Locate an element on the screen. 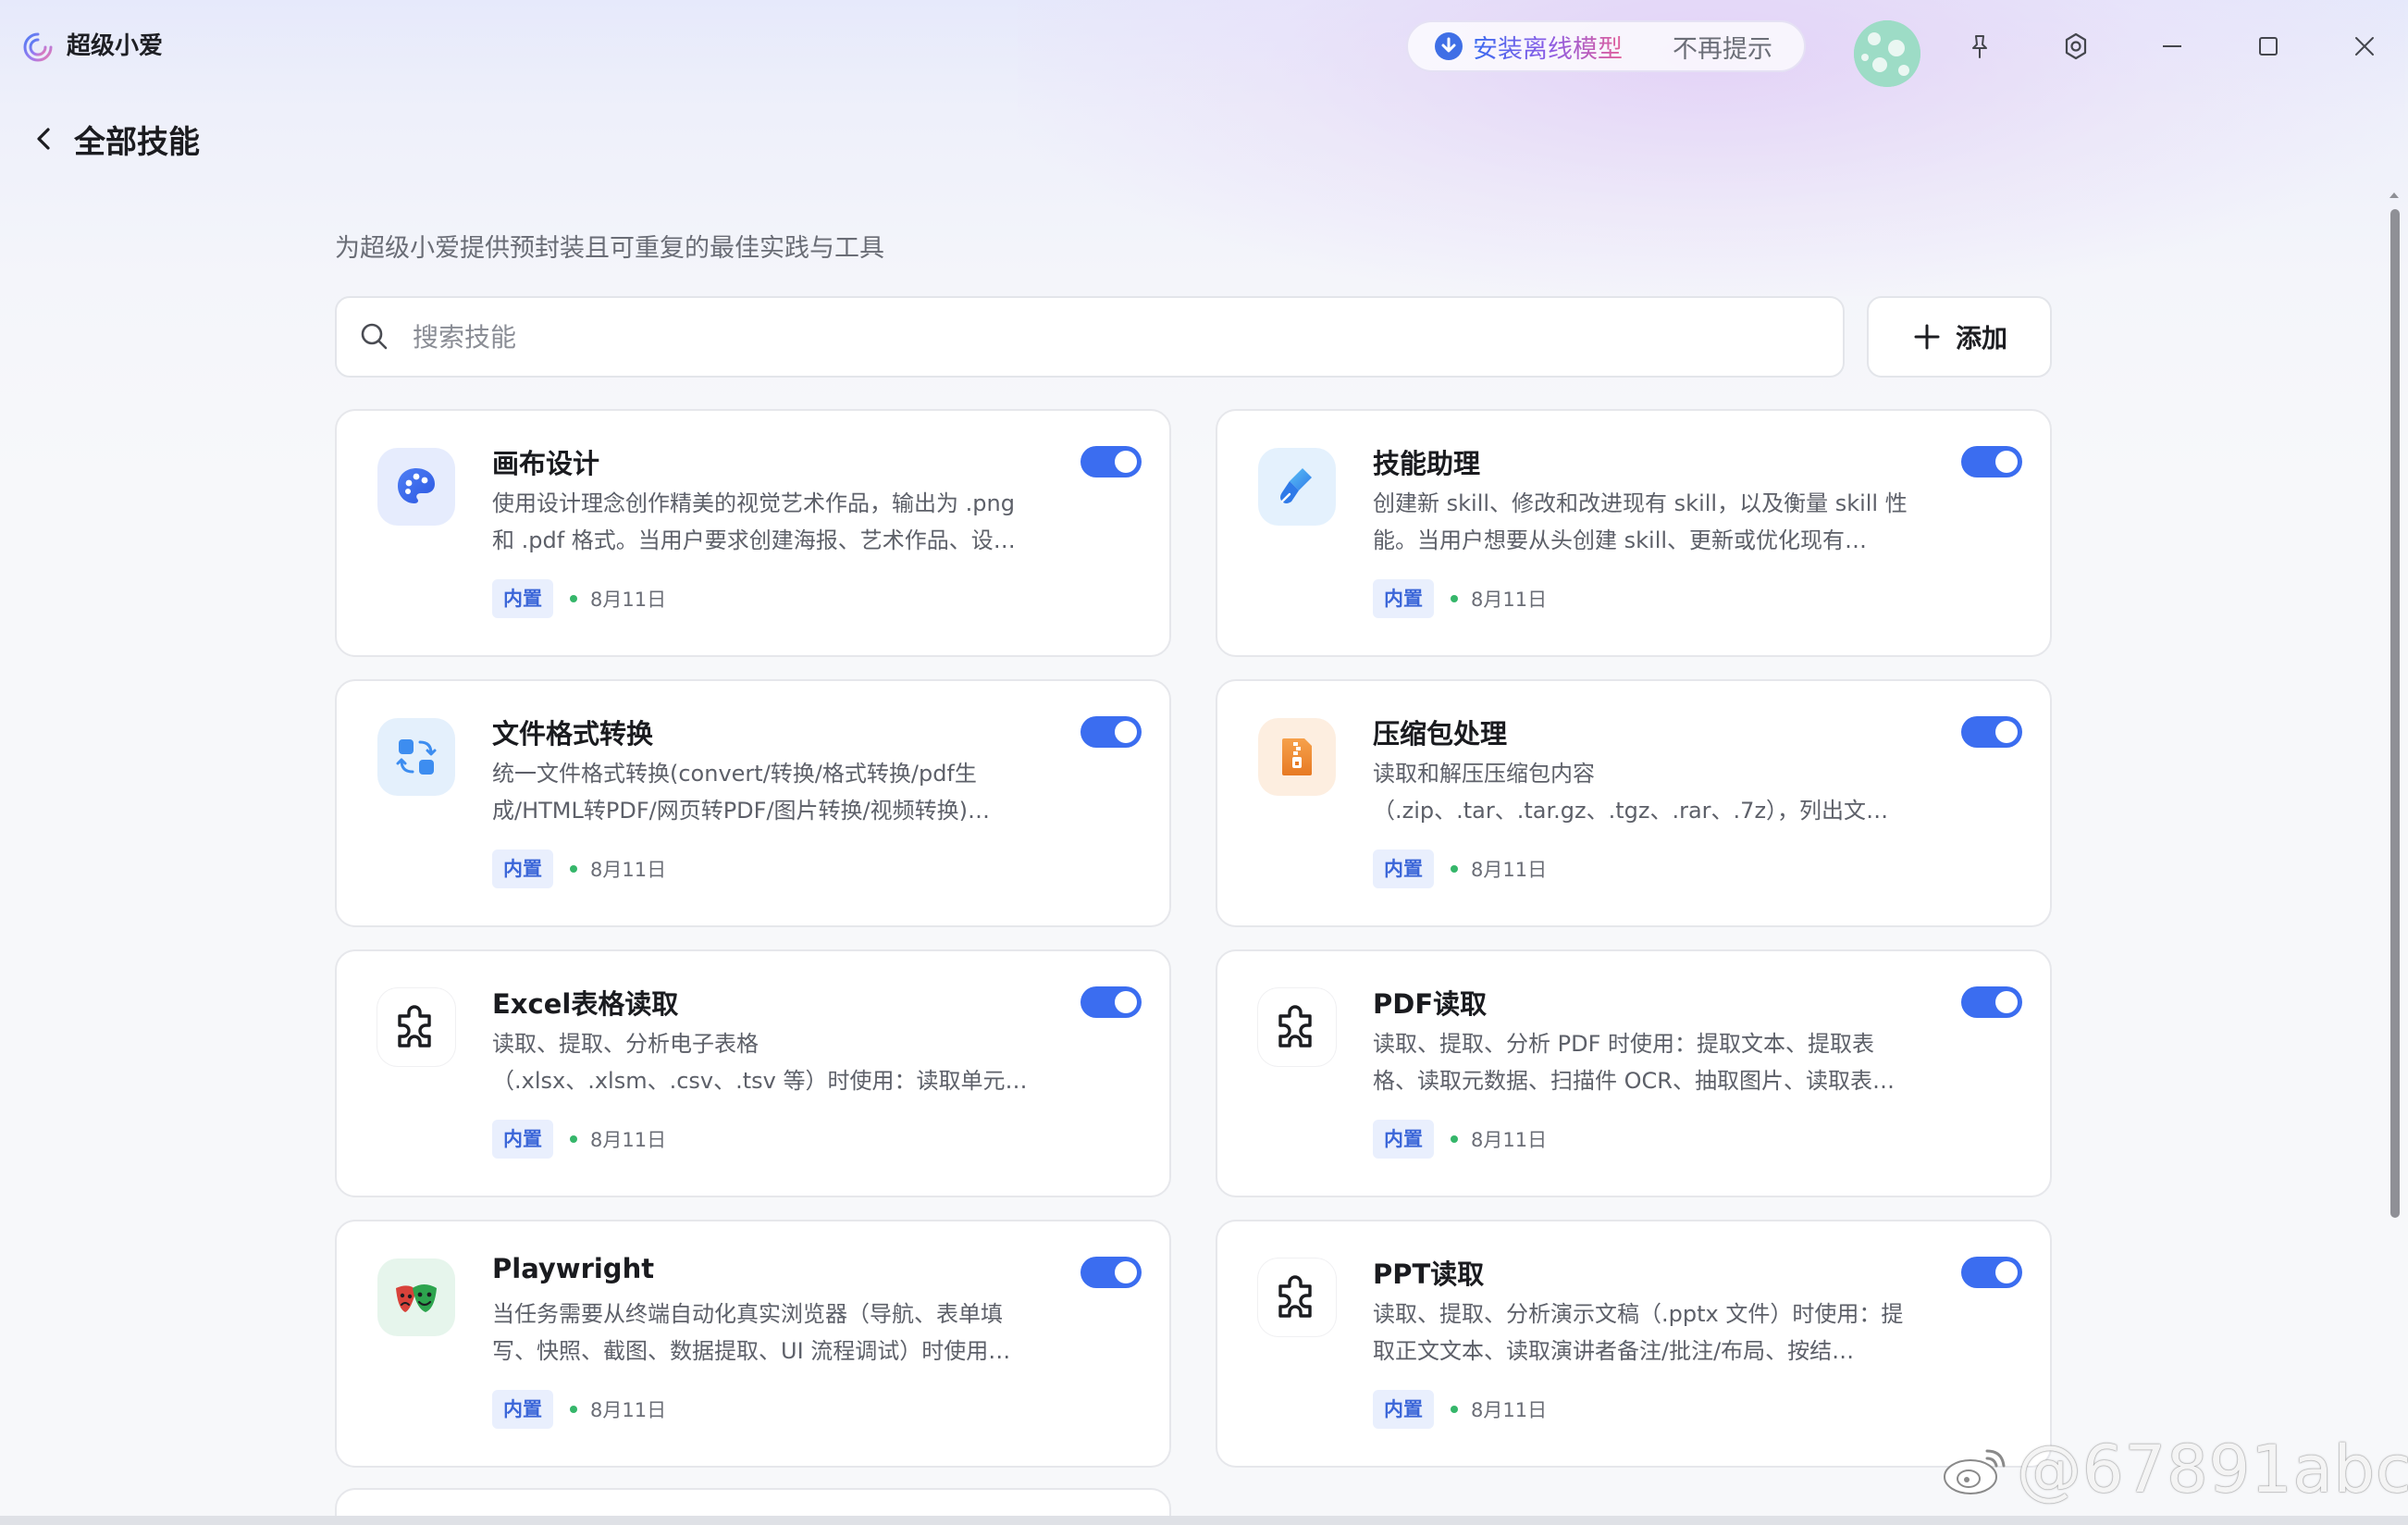 The image size is (2408, 1525). skill-title: 技能助理 is located at coordinates (1427, 463).